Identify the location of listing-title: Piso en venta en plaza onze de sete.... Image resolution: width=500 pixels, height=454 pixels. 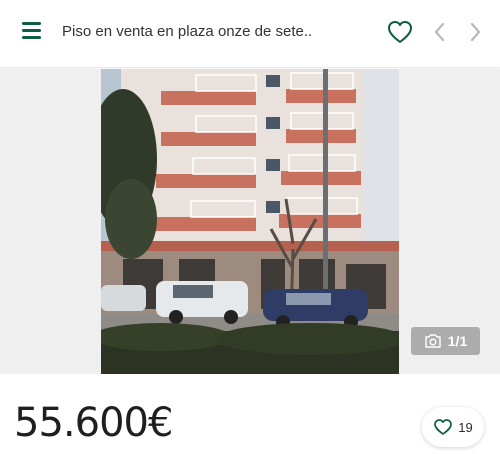
(187, 31).